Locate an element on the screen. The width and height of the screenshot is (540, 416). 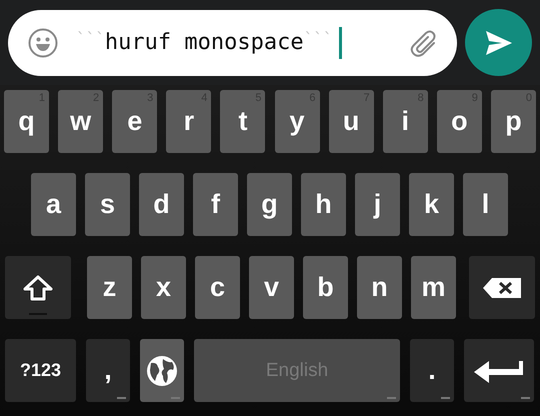
letter-key: a is located at coordinates (53, 204).